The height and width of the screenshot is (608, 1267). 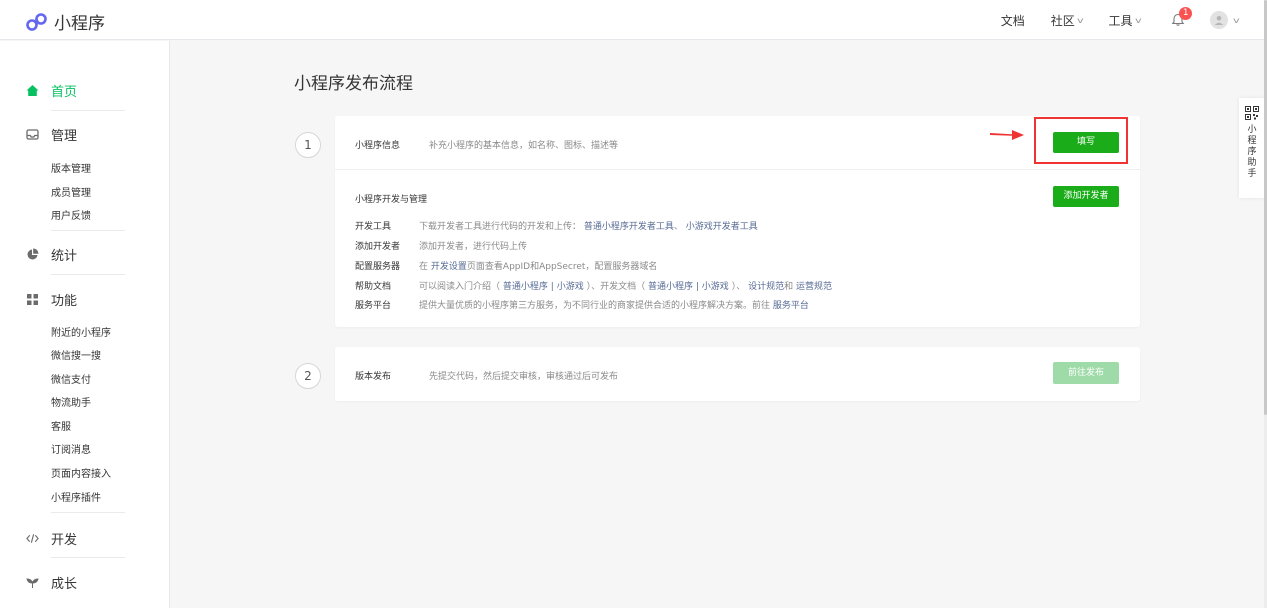 What do you see at coordinates (500, 227) in the screenshot?
I see `devtool-text: 下载开发者工具进行代码的开发和上传：` at bounding box center [500, 227].